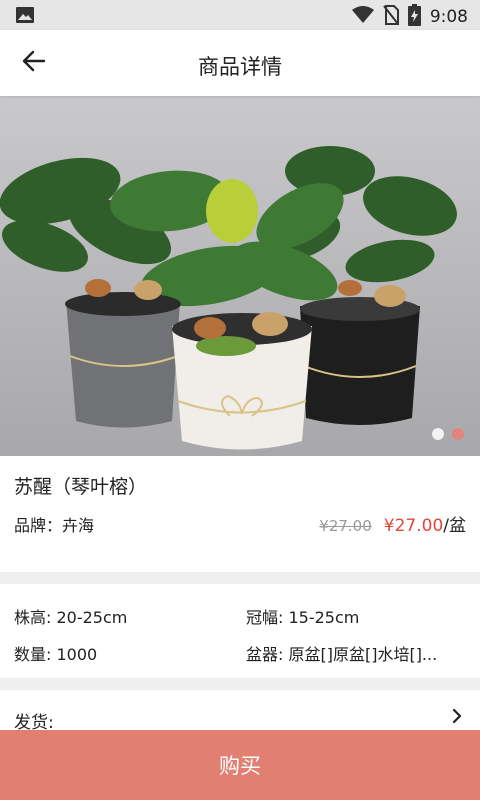 The width and height of the screenshot is (480, 800). What do you see at coordinates (414, 17) in the screenshot?
I see `battery-icon` at bounding box center [414, 17].